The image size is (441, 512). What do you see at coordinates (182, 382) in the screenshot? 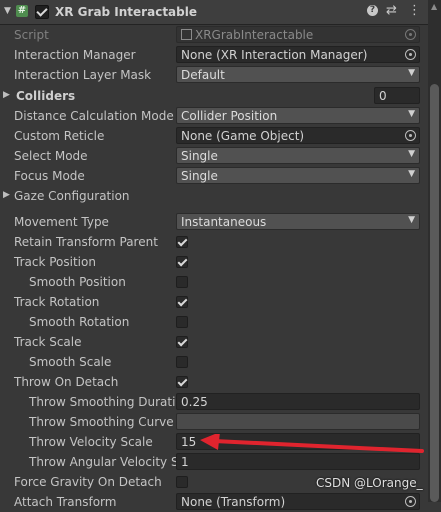
I see `throw-on-detach-checkbox` at bounding box center [182, 382].